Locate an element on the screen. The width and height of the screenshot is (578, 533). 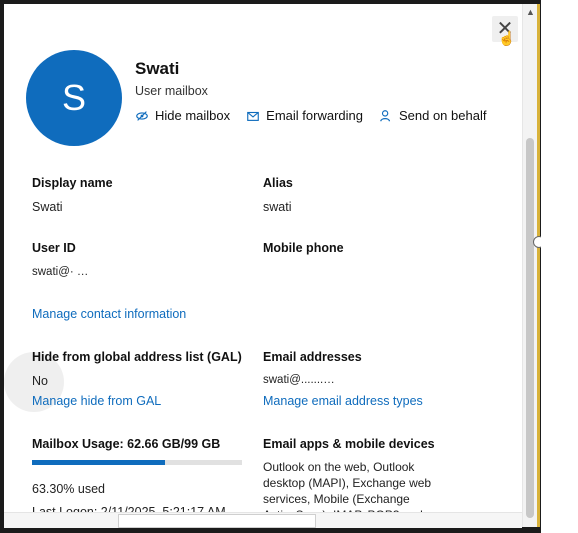
email-apps-label: Email apps & mobile devices is located at coordinates (349, 444).